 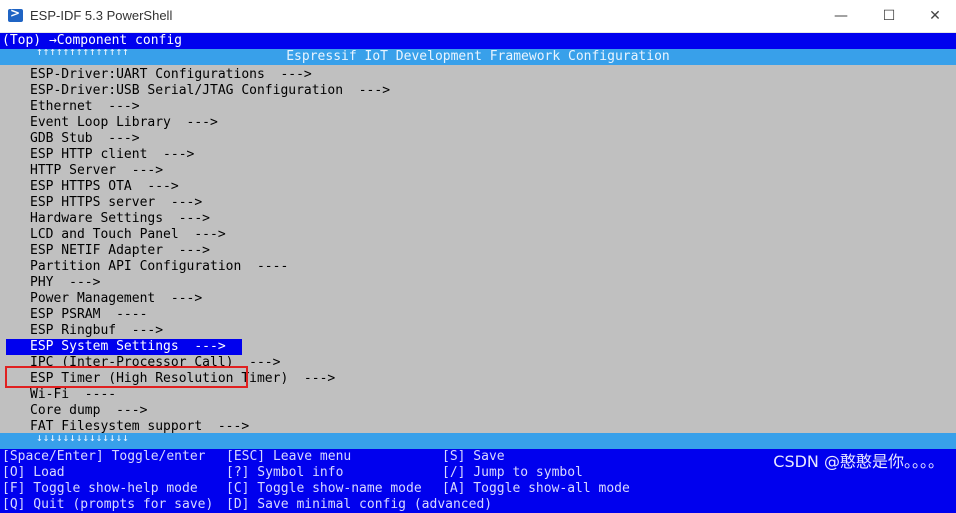 I want to click on menu-item-selected: ESP System Settings --->, so click(x=124, y=347).